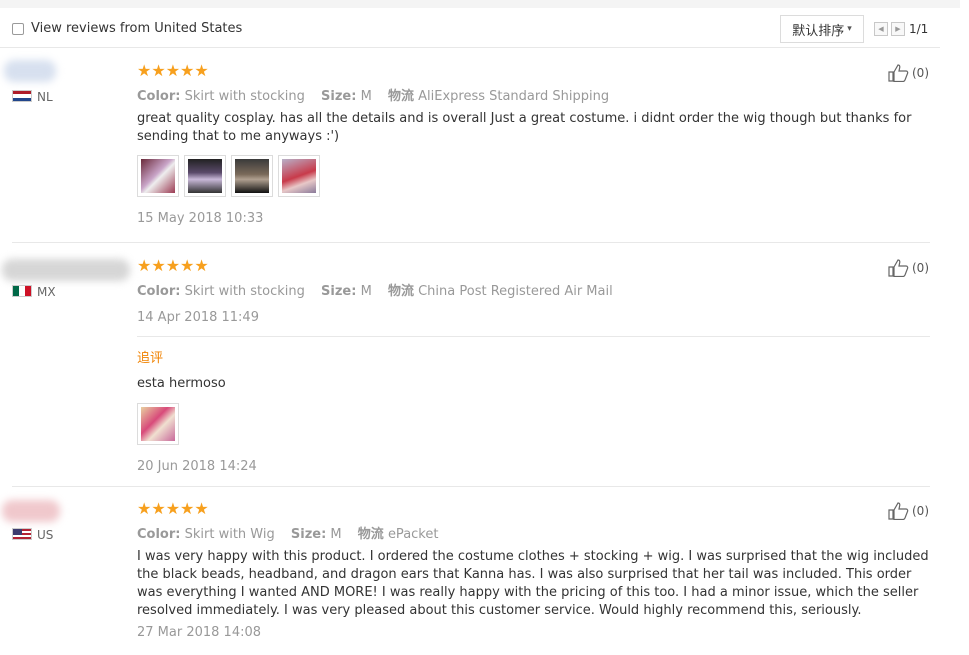 The image size is (969, 655). What do you see at coordinates (136, 28) in the screenshot?
I see `us-filter-label: View reviews from United States` at bounding box center [136, 28].